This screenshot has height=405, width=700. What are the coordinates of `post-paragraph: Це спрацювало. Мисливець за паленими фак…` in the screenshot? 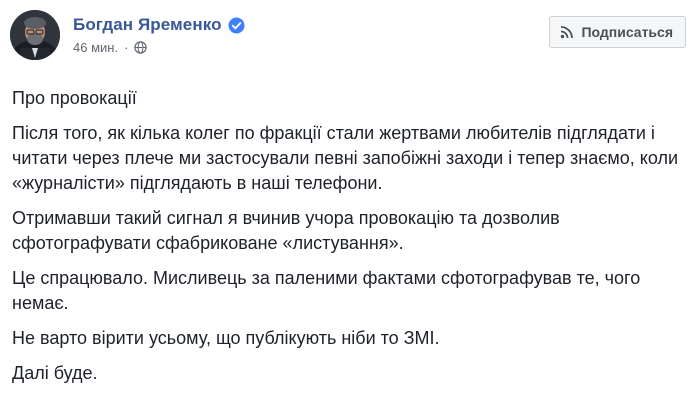 It's located at (326, 290).